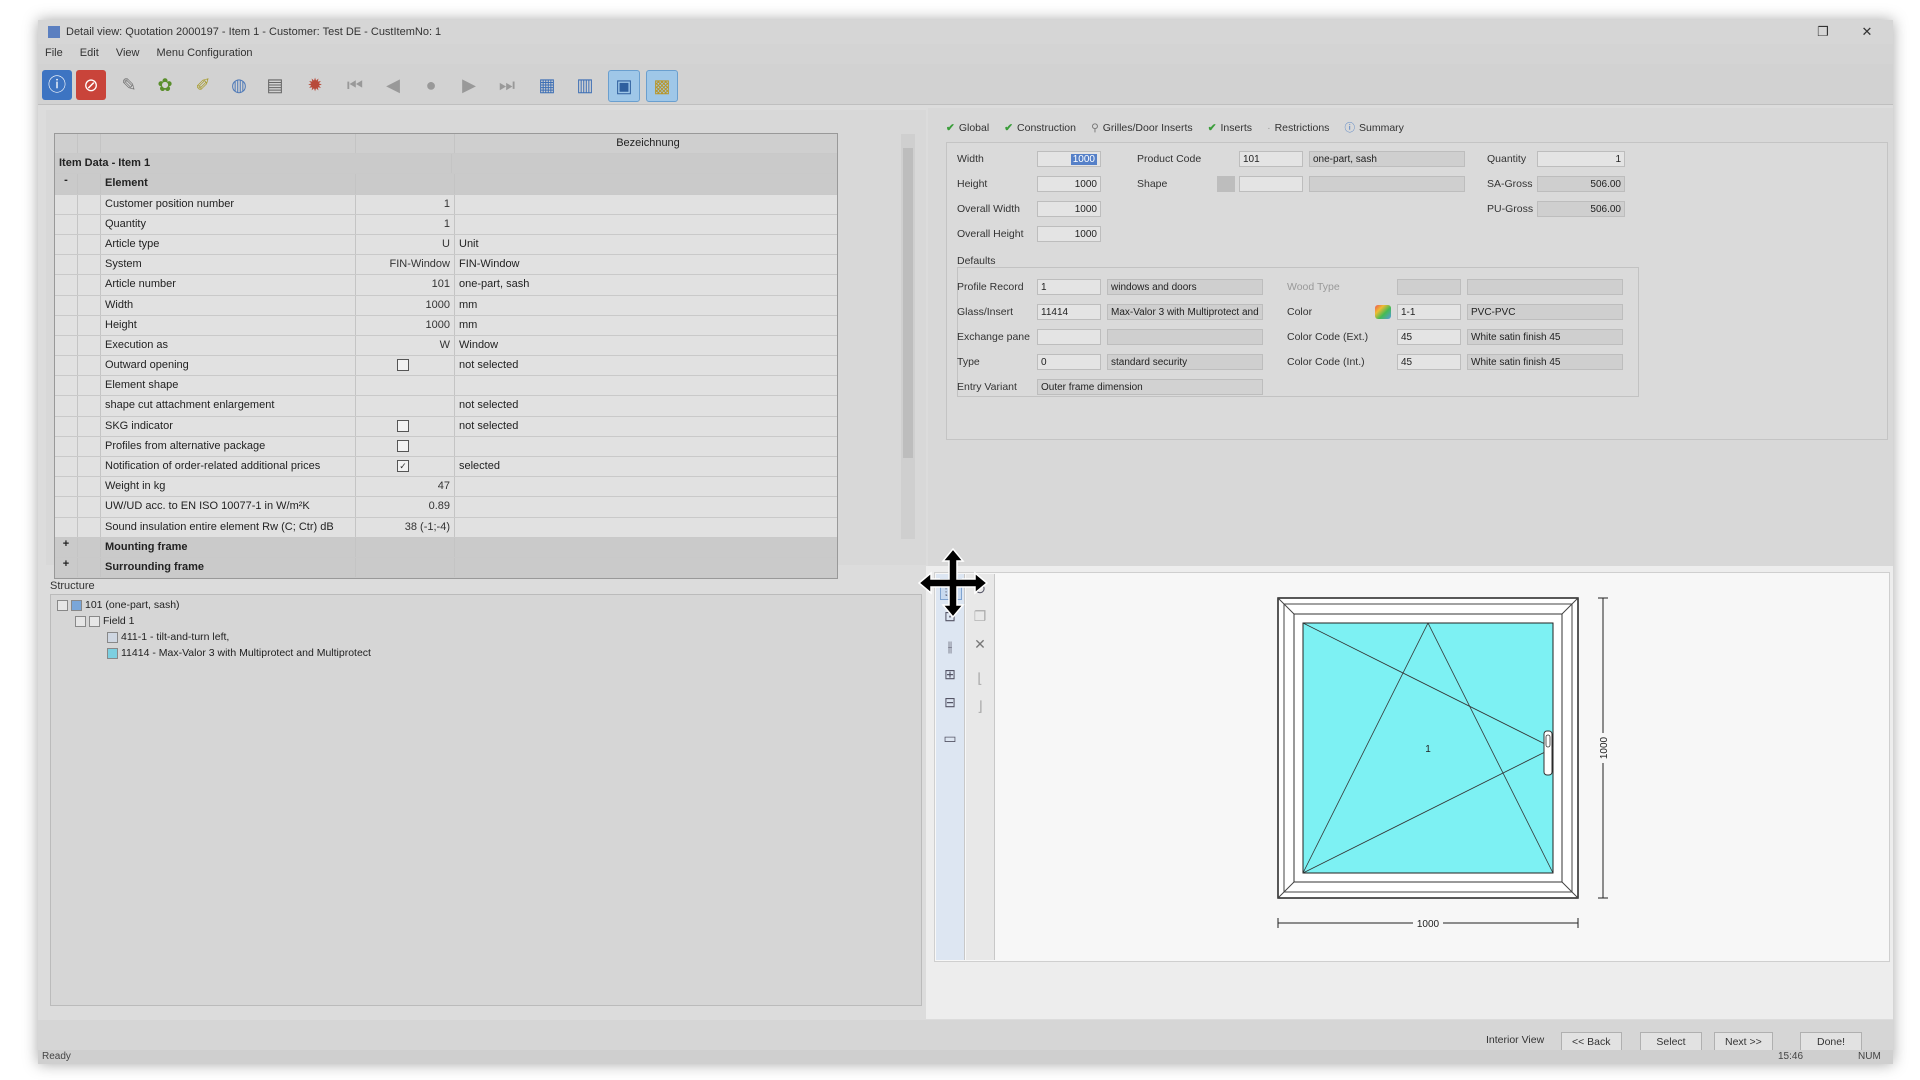 Image resolution: width=1920 pixels, height=1080 pixels. Describe the element at coordinates (1591, 1042) in the screenshot. I see `back-button: << Back` at that location.